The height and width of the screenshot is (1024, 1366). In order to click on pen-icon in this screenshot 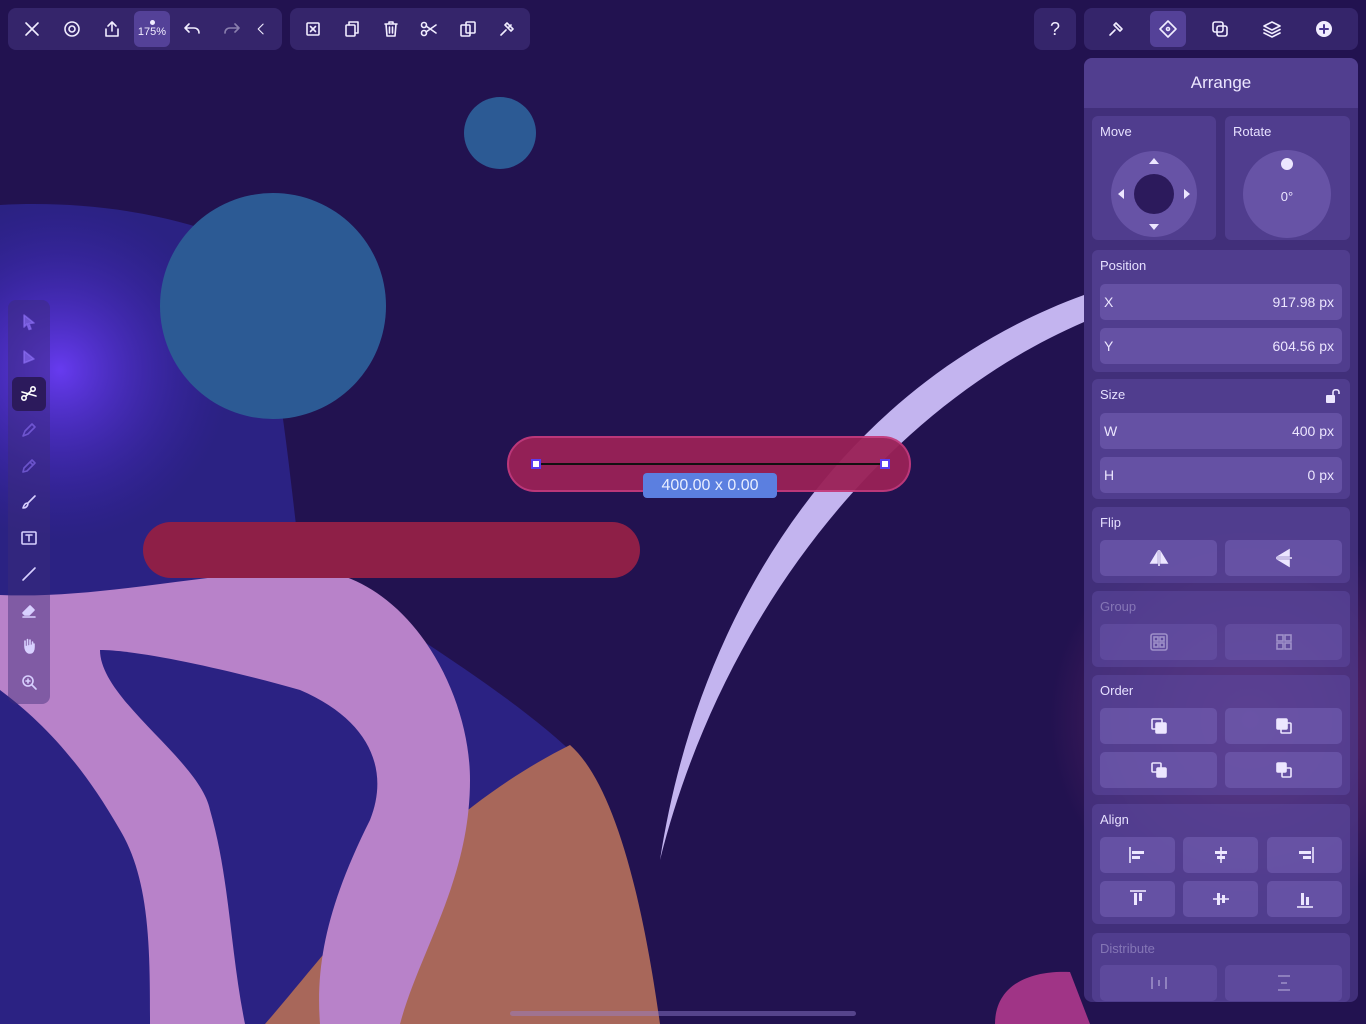, I will do `click(29, 430)`.